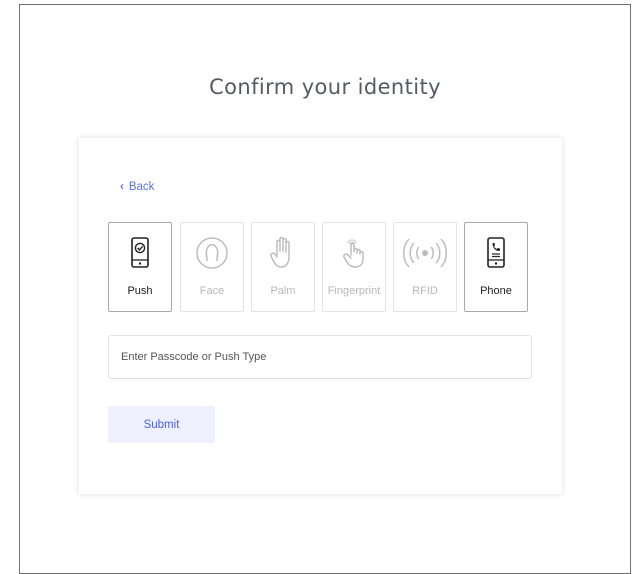 Image resolution: width=637 pixels, height=574 pixels. I want to click on fingerprint-icon, so click(354, 253).